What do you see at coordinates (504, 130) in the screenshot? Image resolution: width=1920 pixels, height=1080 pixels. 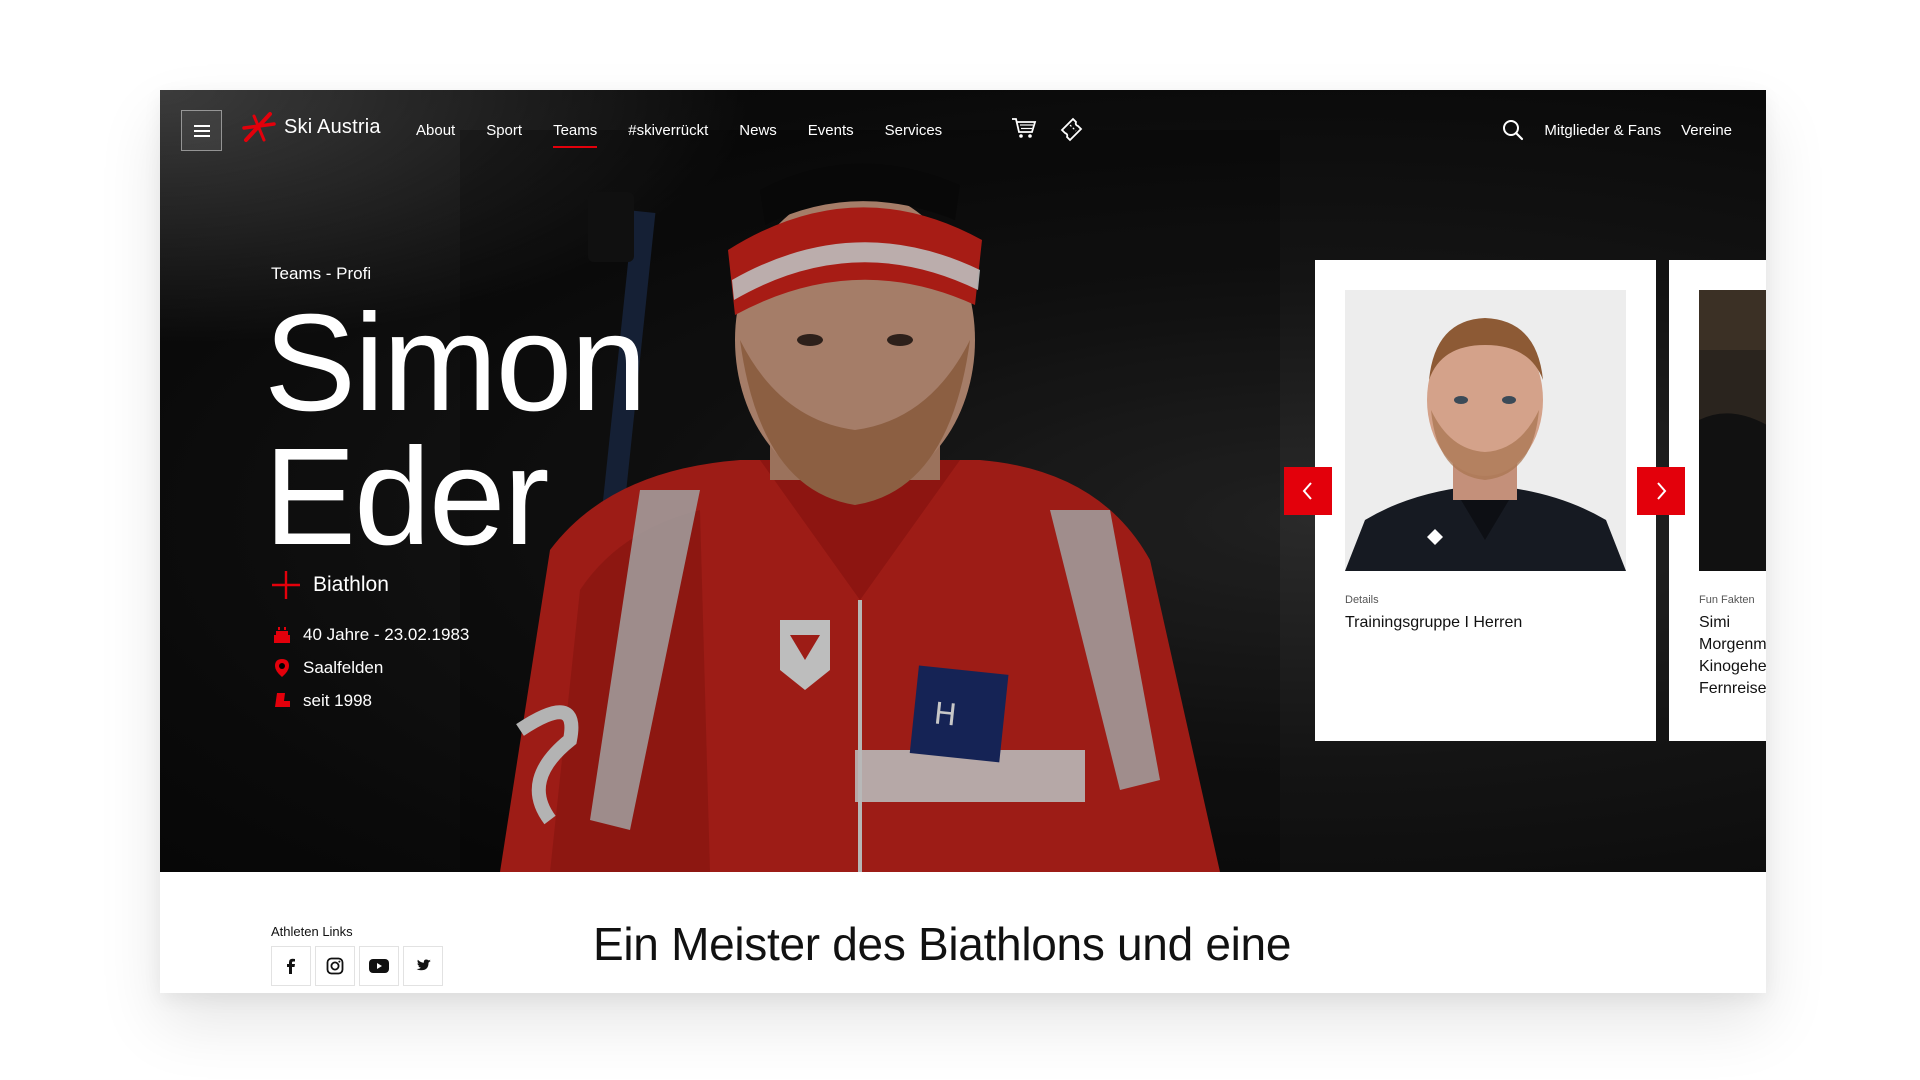 I see `nav-link-sport: Sport` at bounding box center [504, 130].